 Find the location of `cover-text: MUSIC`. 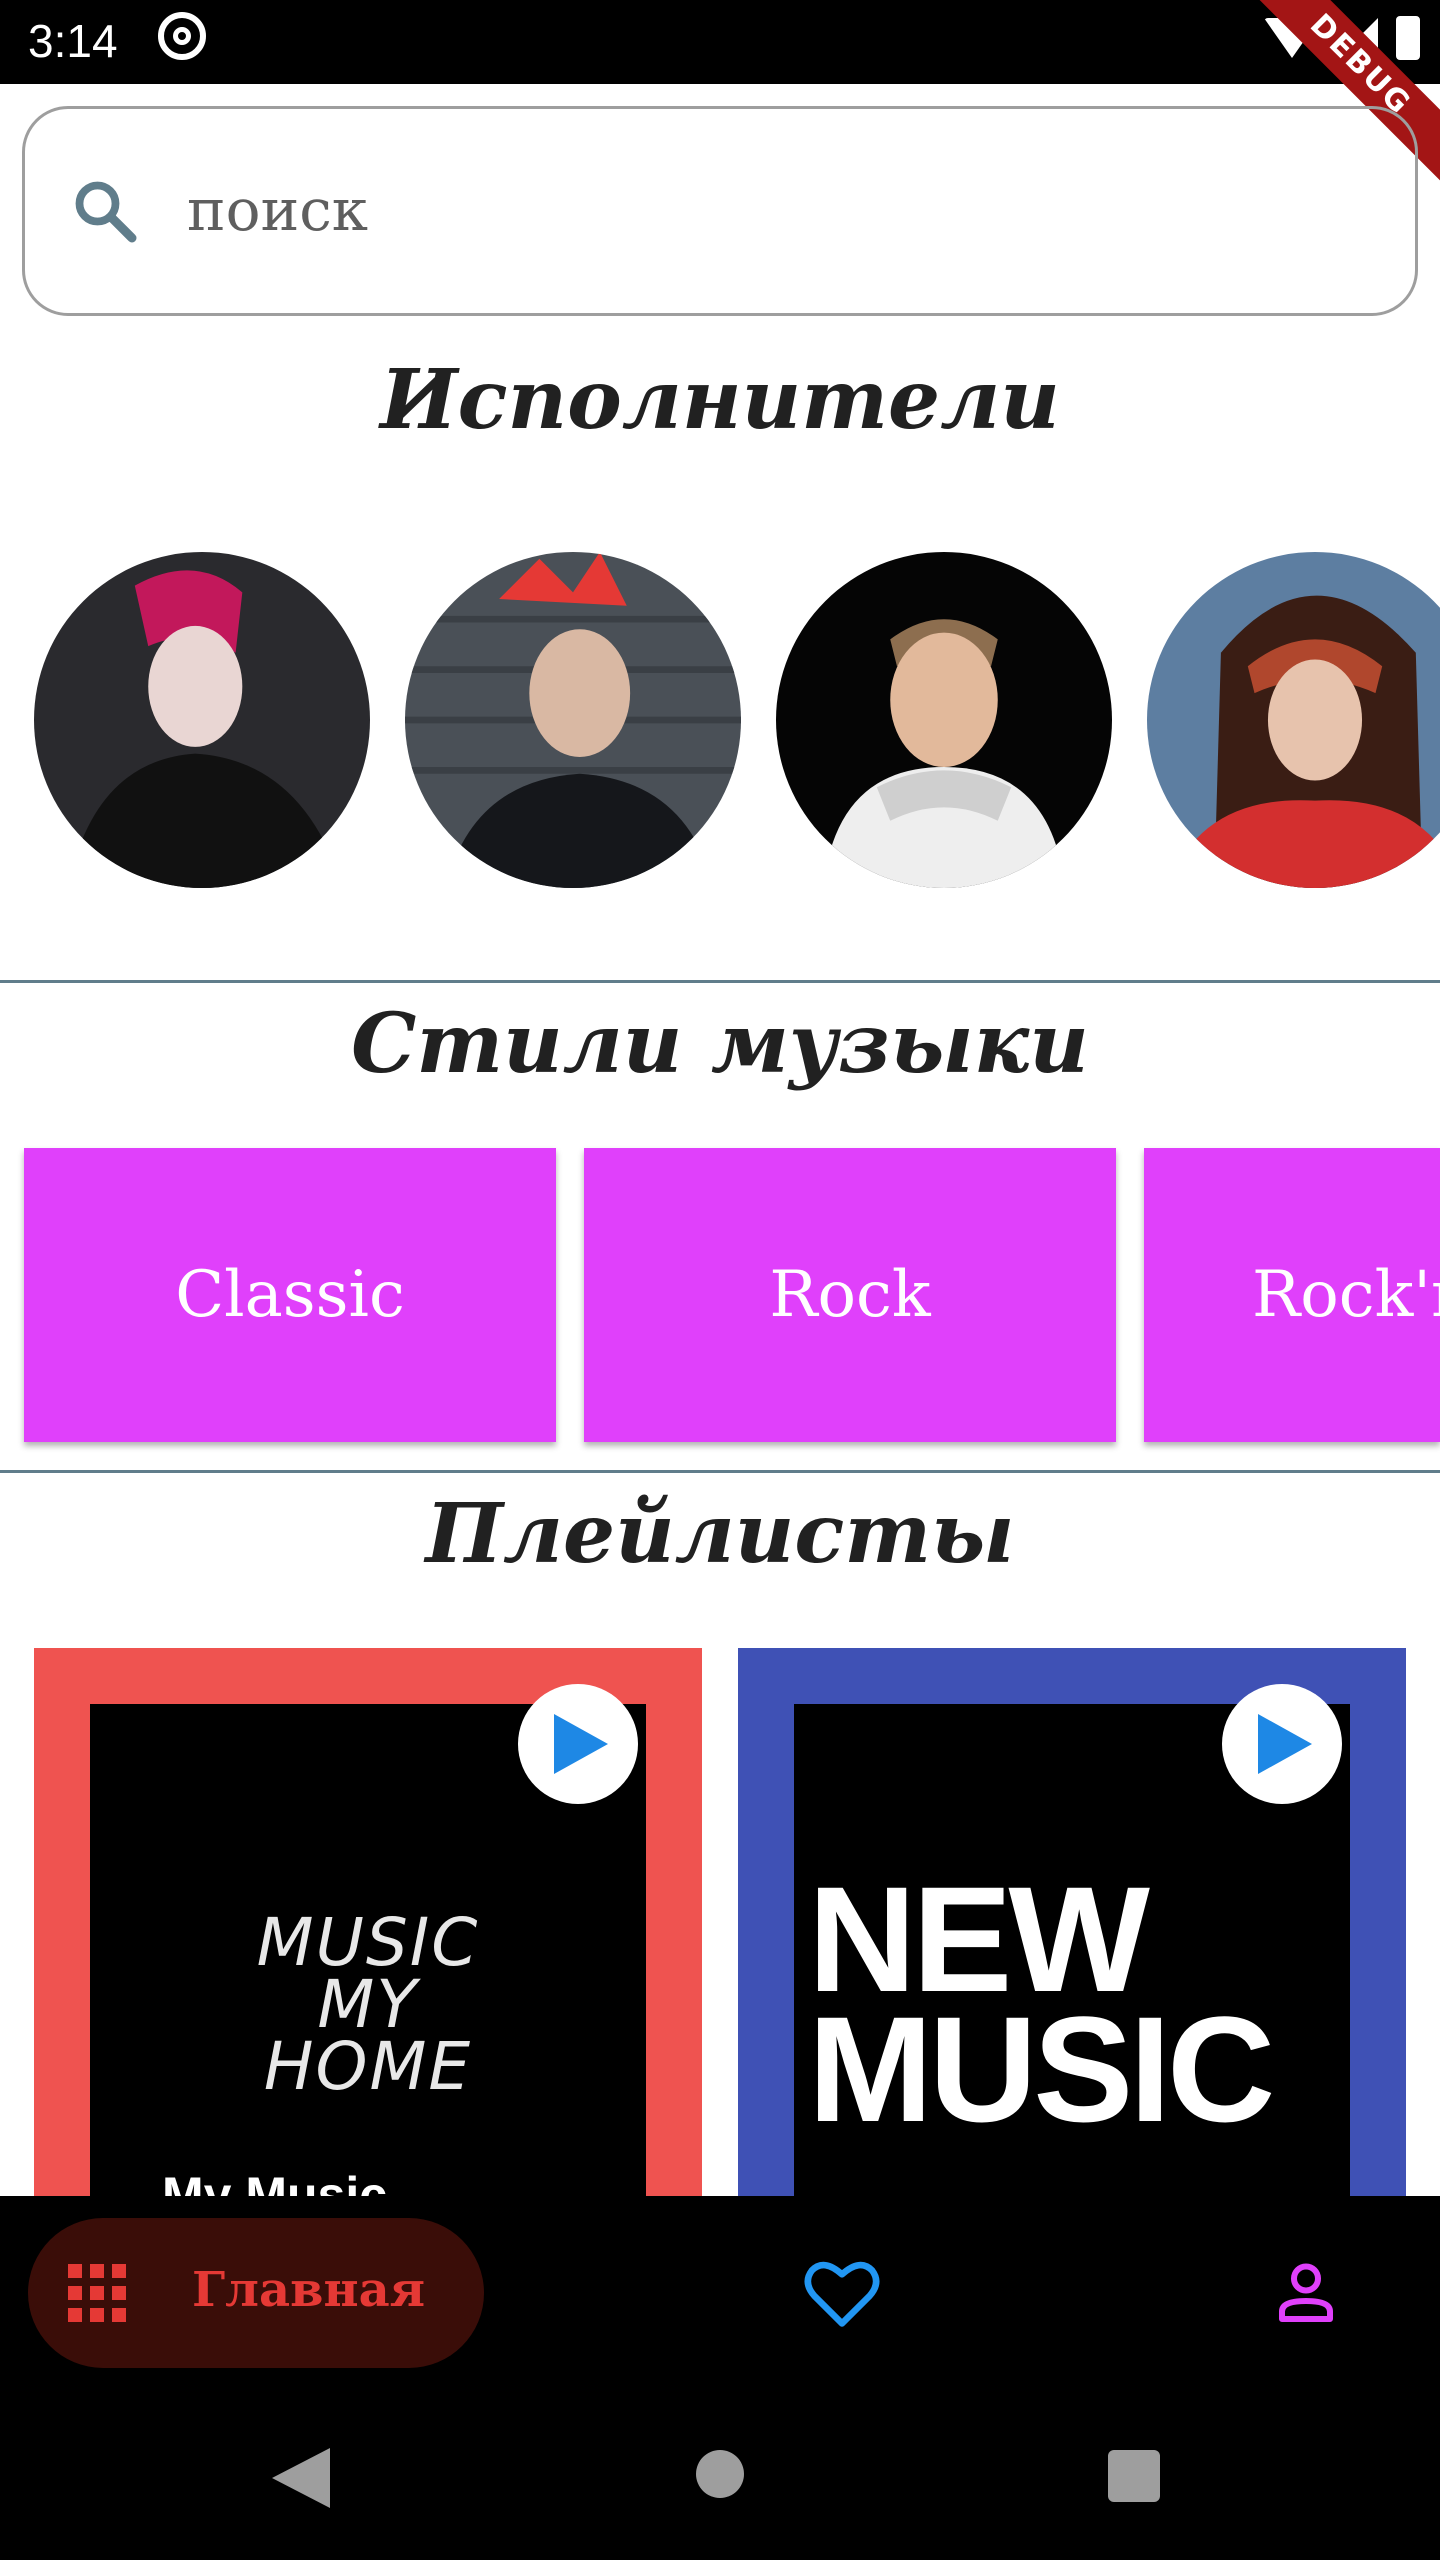

cover-text: MUSIC is located at coordinates (1041, 2069).